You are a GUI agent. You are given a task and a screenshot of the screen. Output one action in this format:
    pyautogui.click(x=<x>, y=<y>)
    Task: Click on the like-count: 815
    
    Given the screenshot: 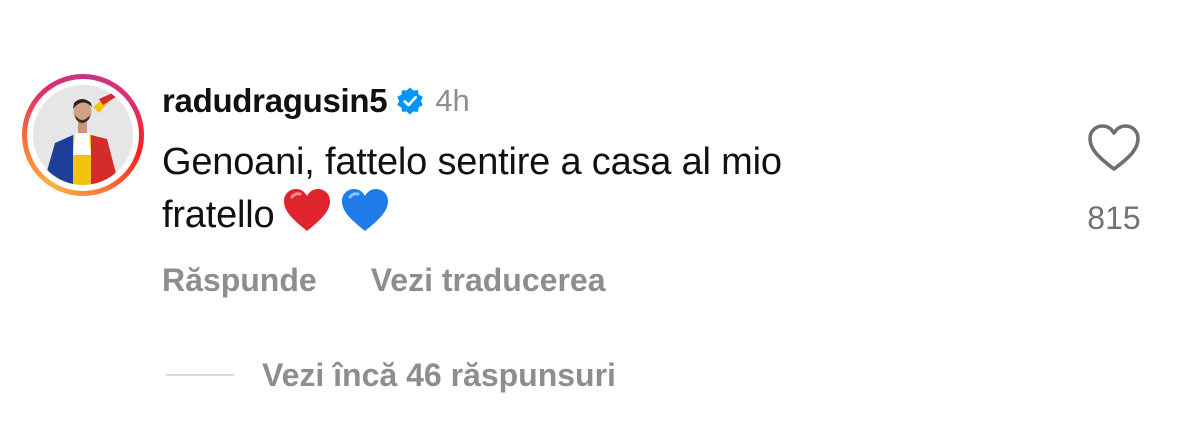 What is the action you would take?
    pyautogui.click(x=1114, y=218)
    